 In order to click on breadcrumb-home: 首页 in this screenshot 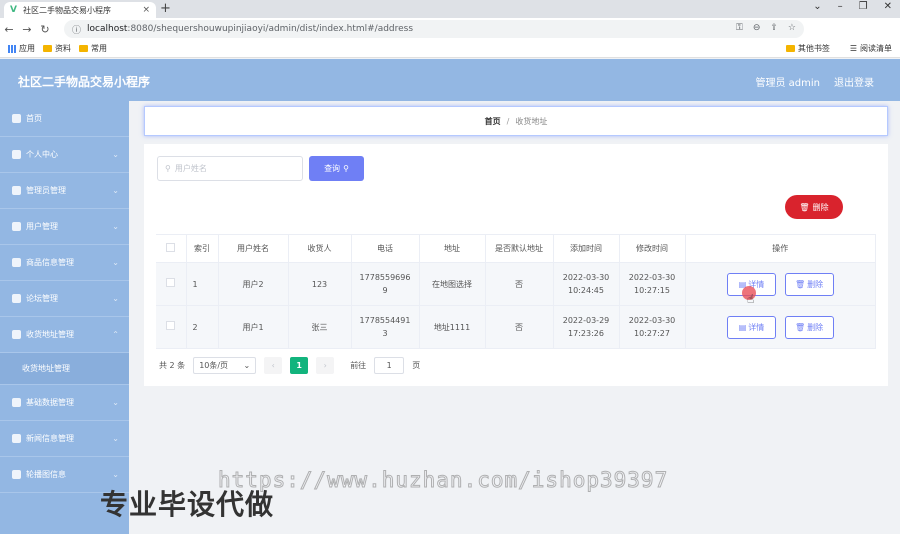, I will do `click(493, 121)`.